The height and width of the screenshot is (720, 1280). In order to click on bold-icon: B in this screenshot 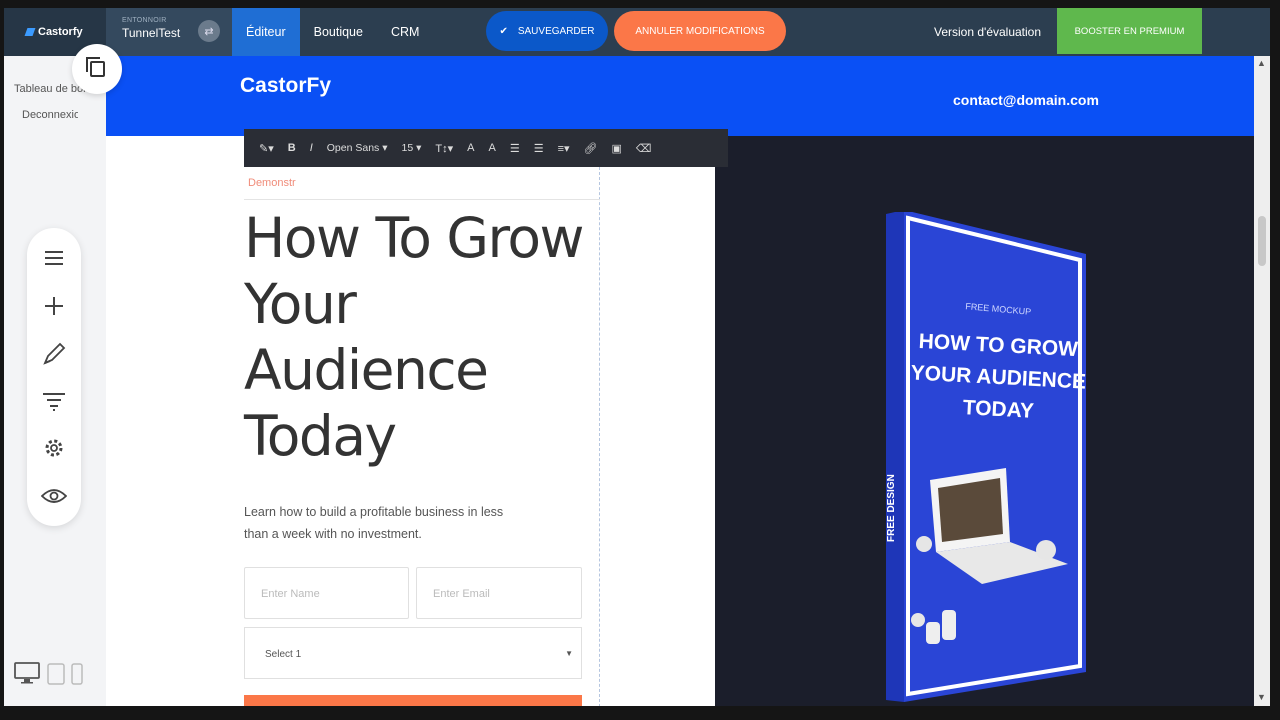, I will do `click(292, 148)`.